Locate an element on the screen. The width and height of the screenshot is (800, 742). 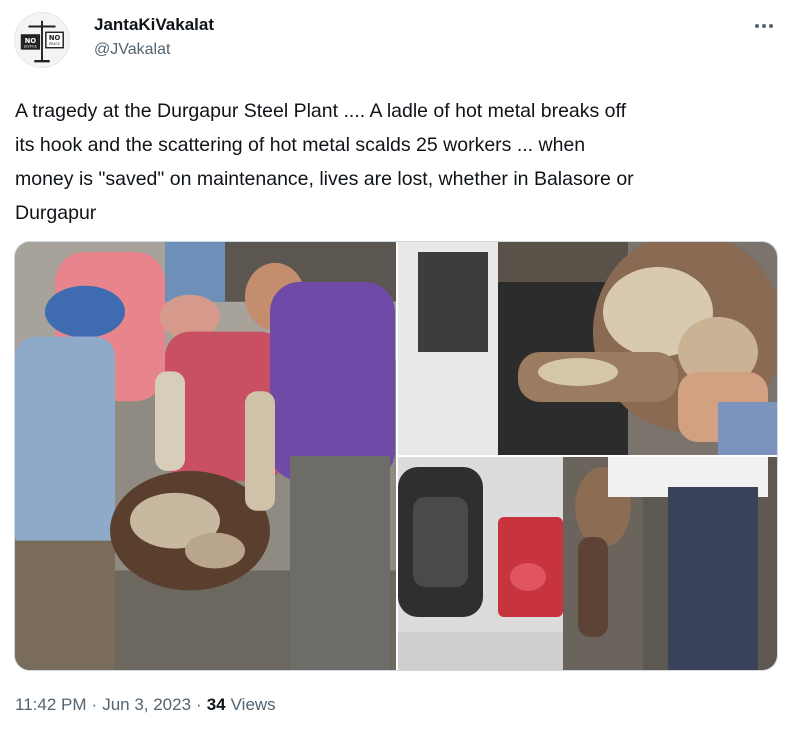
svg-text: PEACE is located at coordinates (54, 44).